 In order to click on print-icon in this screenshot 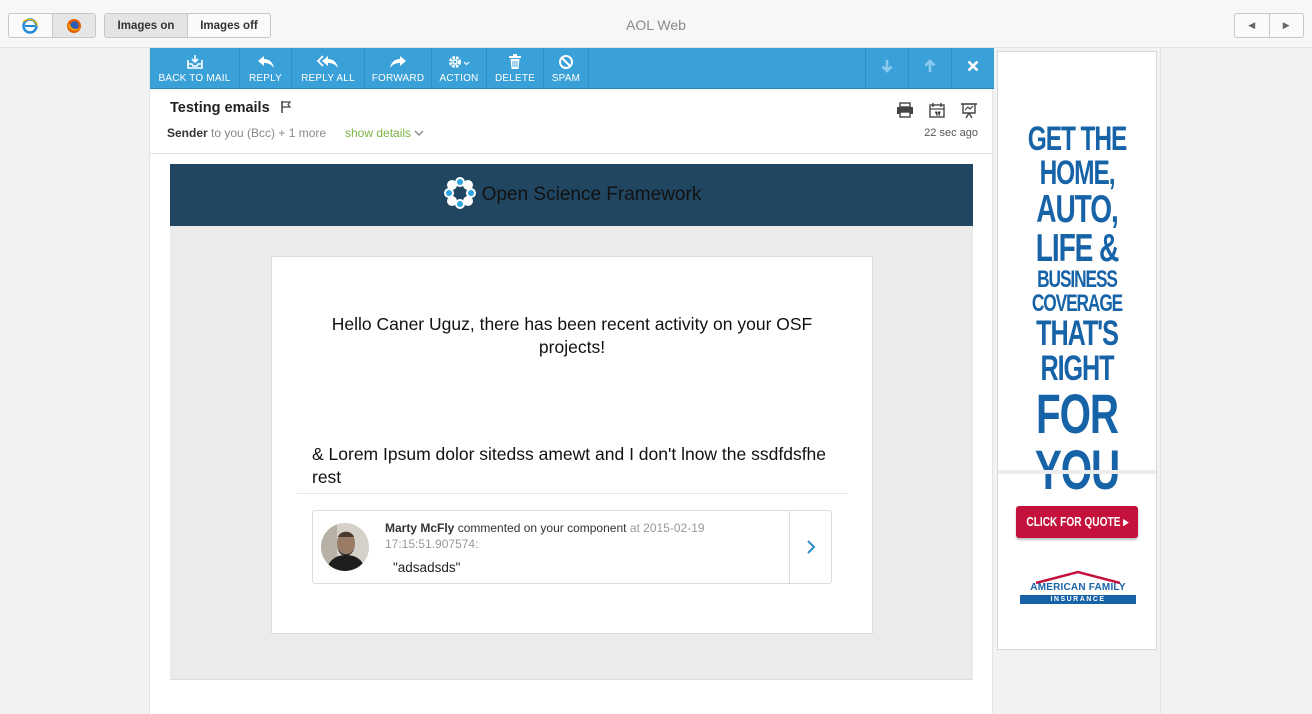, I will do `click(905, 113)`.